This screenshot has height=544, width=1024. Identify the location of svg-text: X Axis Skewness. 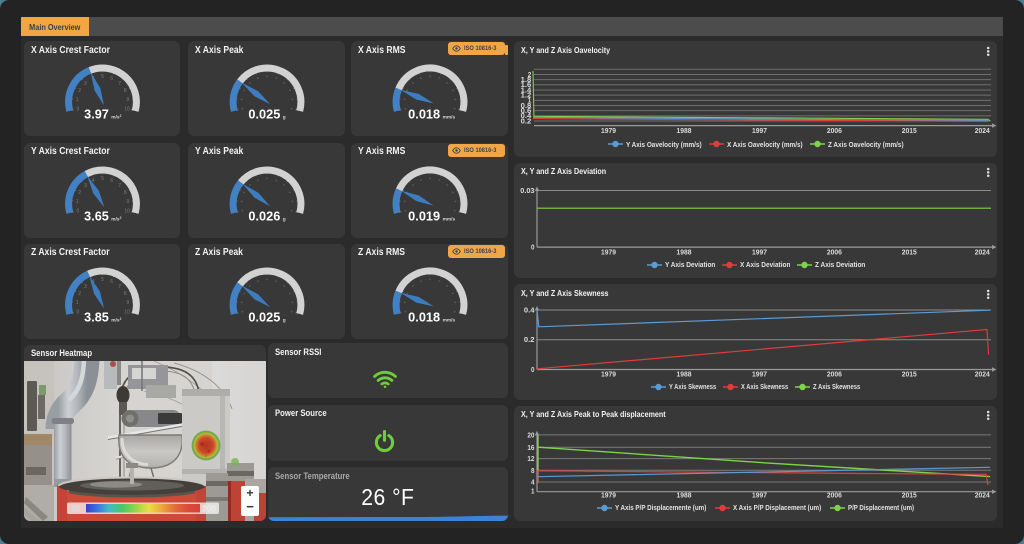
(764, 386).